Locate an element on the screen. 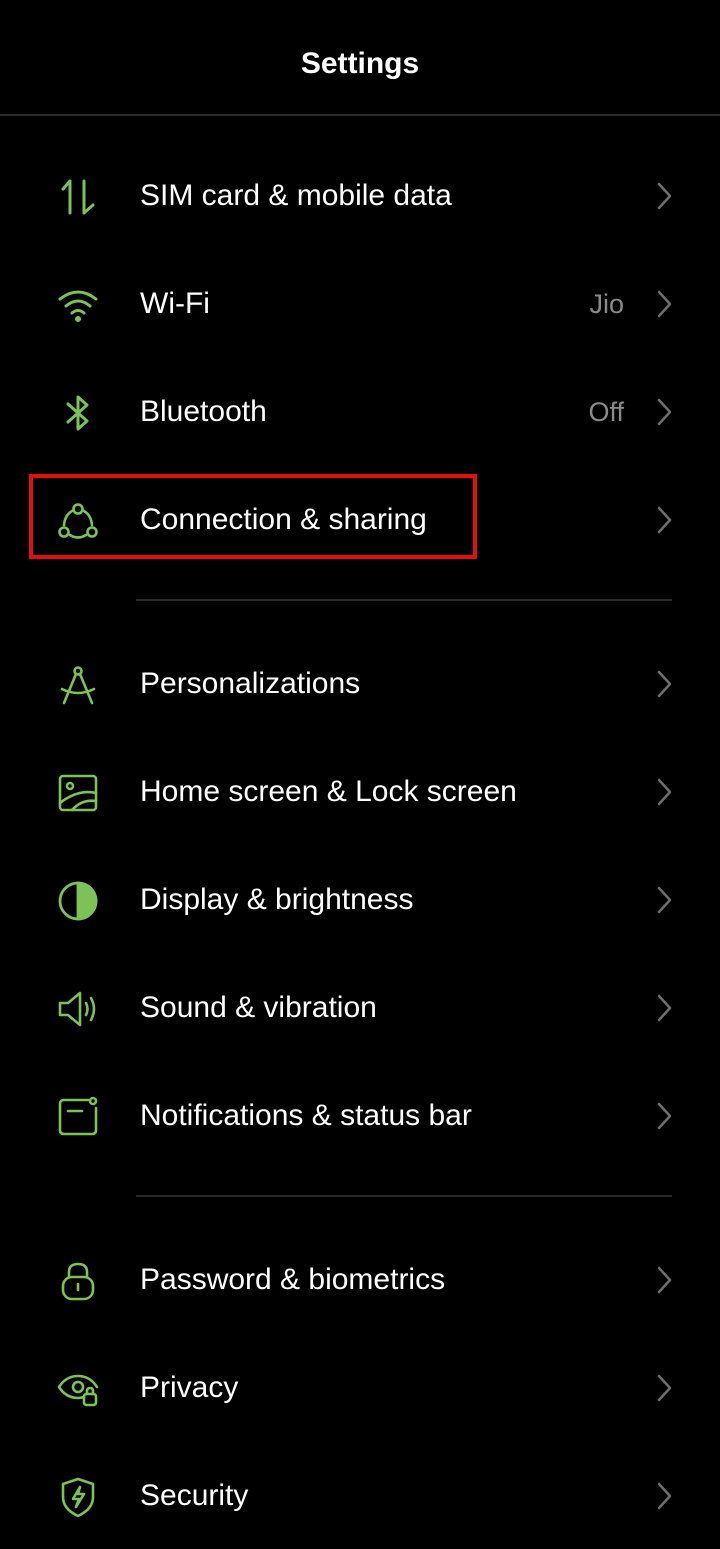  speaker-icon is located at coordinates (78, 1009).